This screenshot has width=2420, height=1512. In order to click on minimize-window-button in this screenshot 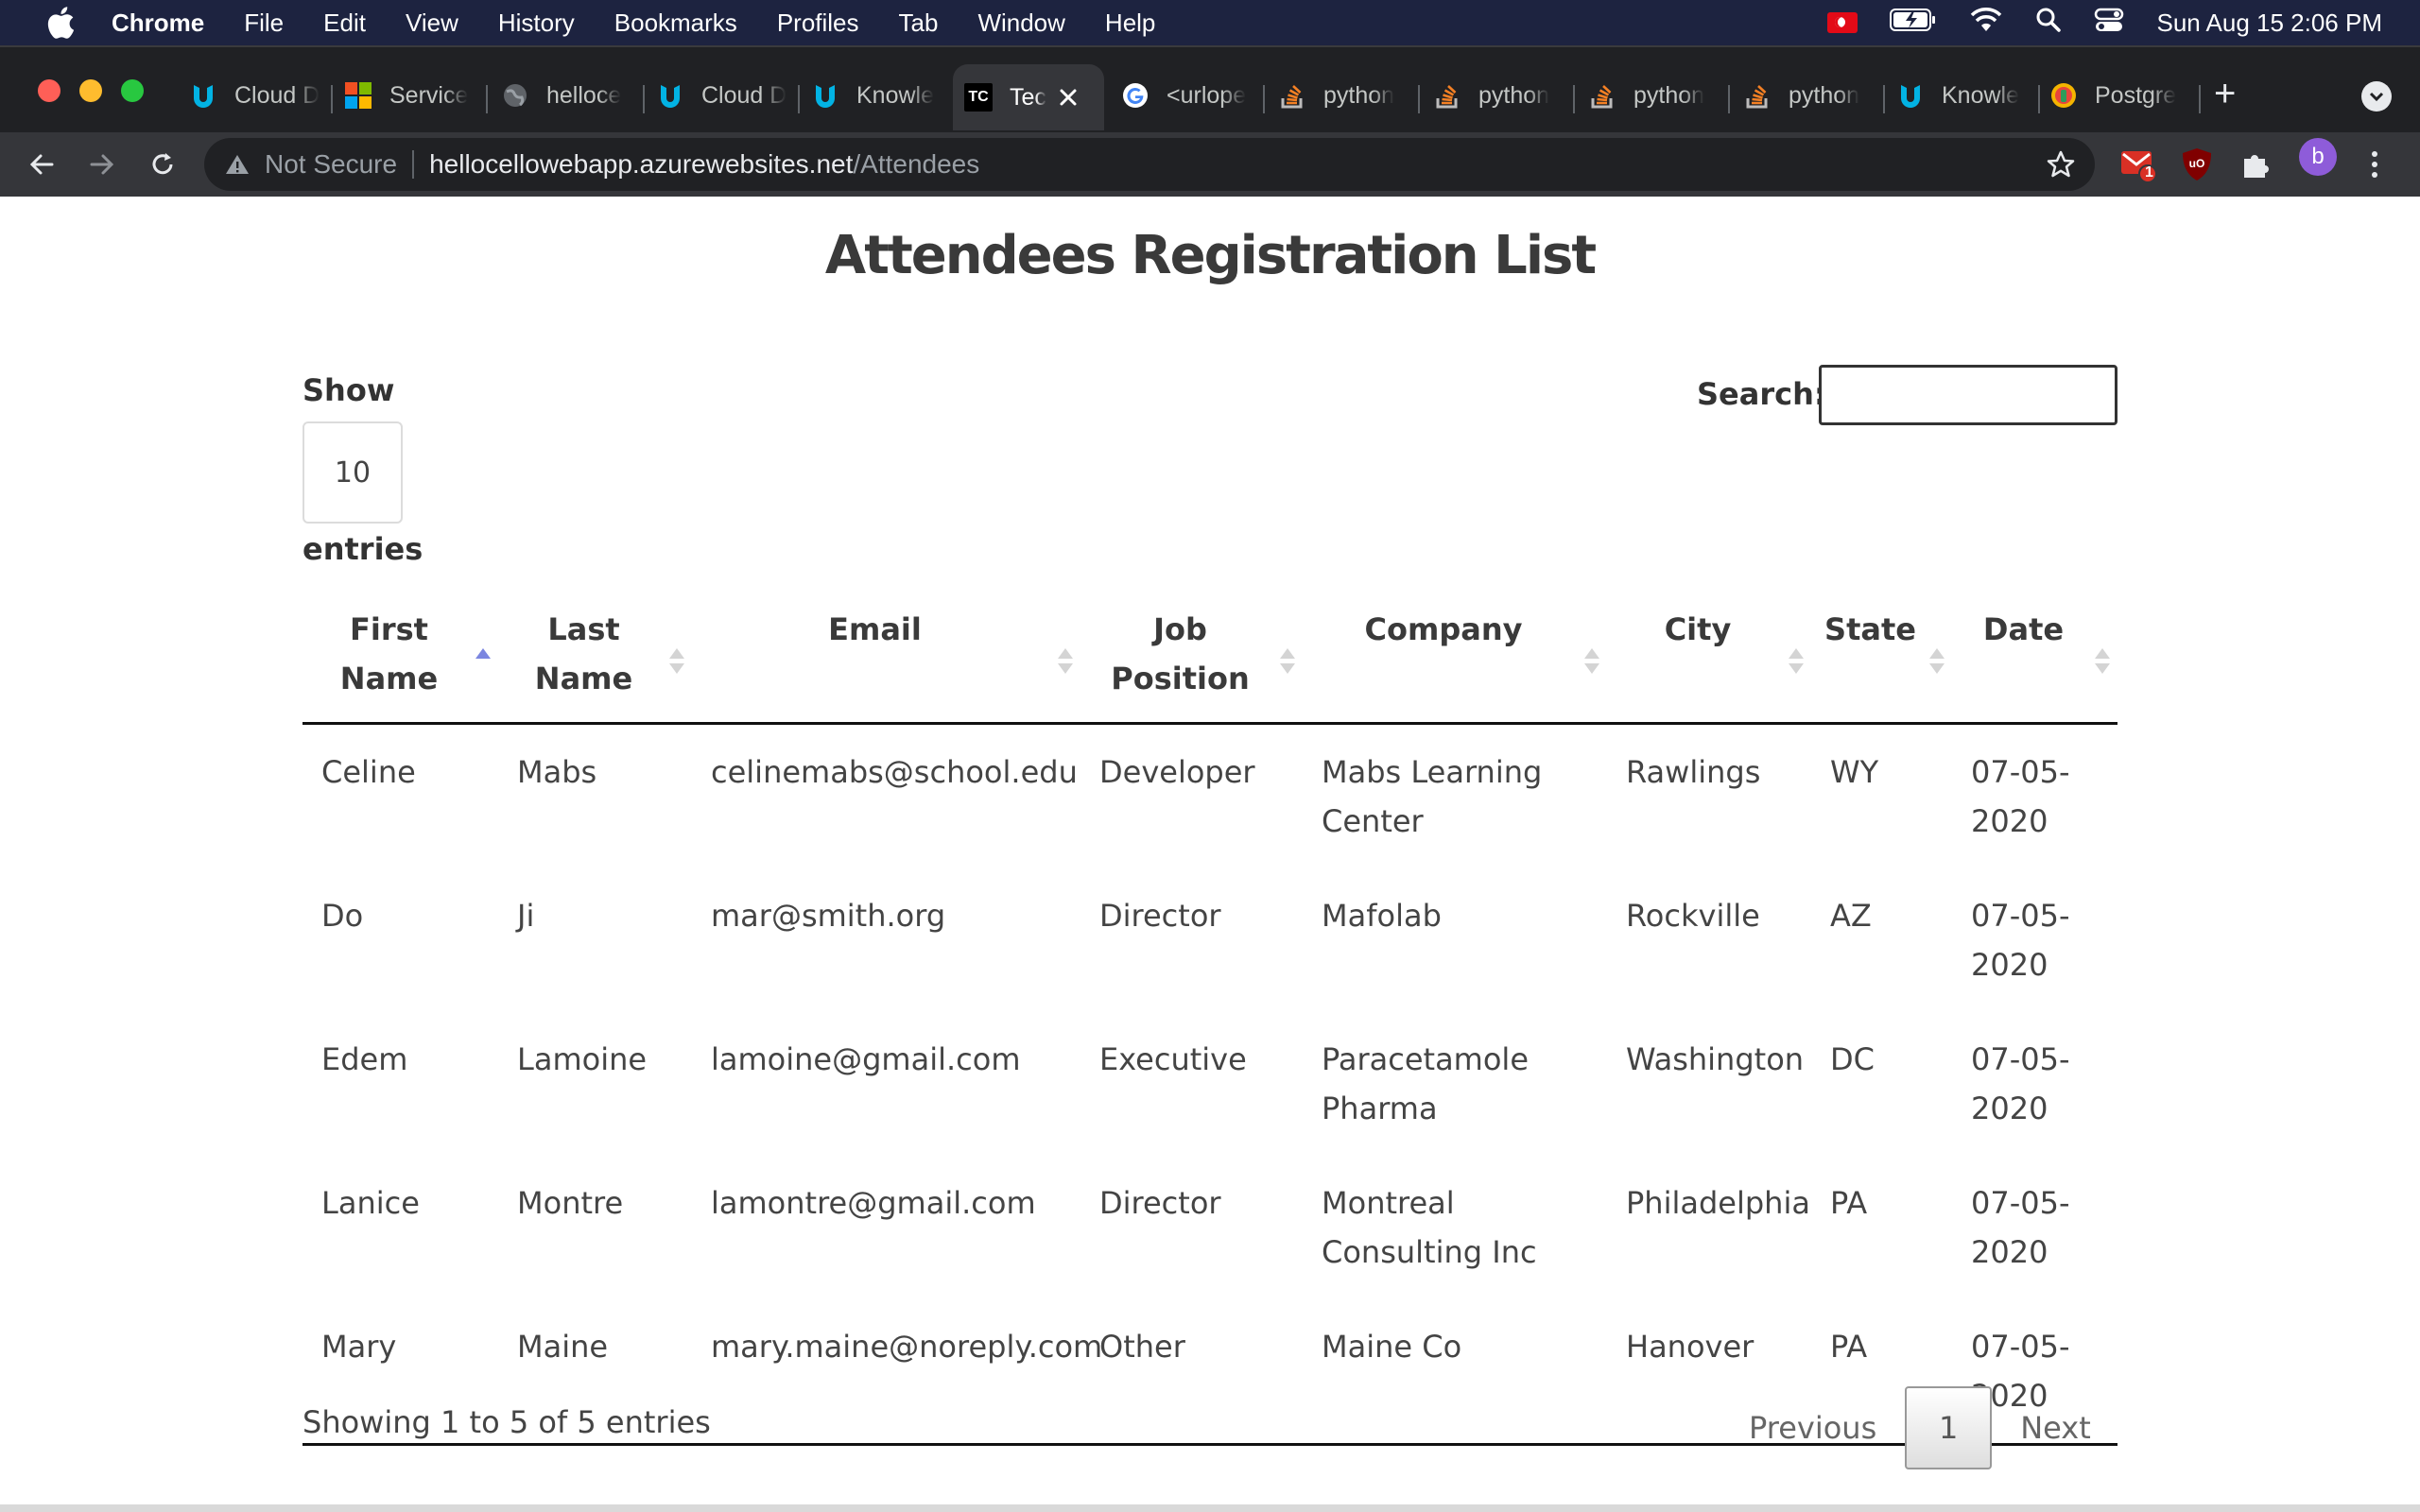, I will do `click(91, 90)`.